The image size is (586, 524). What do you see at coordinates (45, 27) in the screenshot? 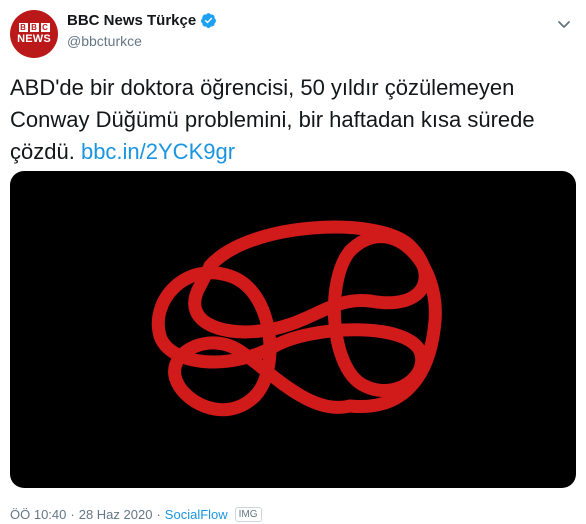
I see `bbc-logo-letter: C` at bounding box center [45, 27].